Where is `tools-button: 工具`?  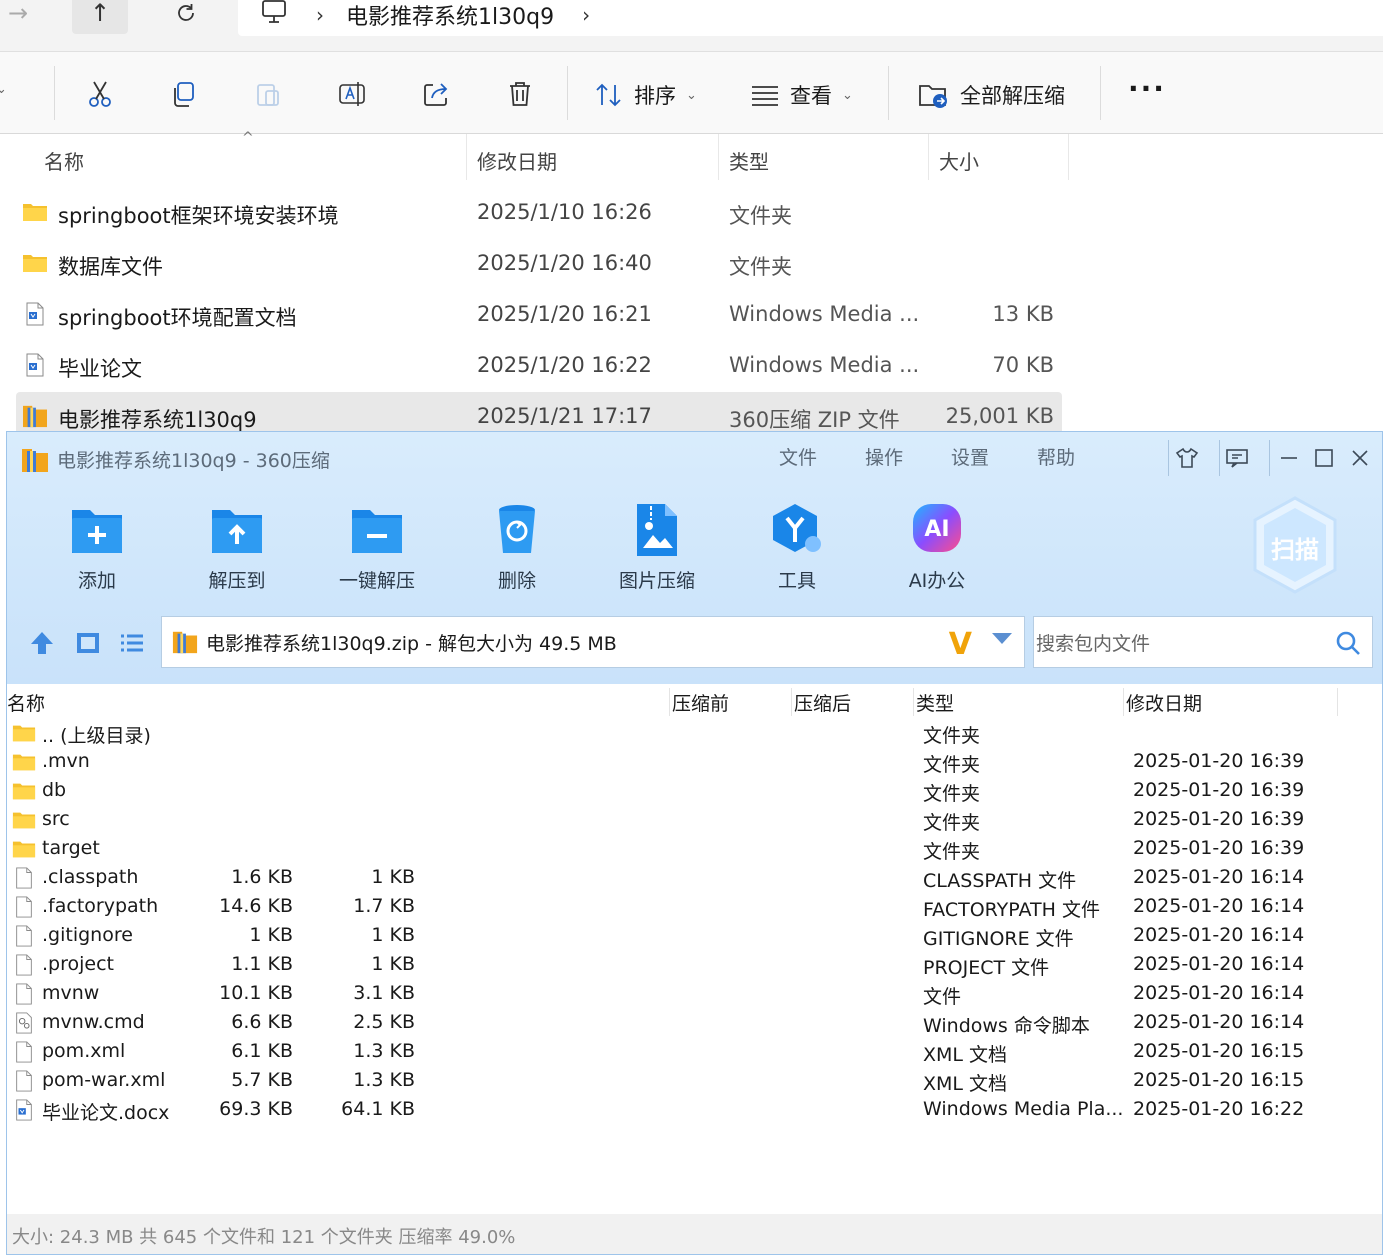
tools-button: 工具 is located at coordinates (797, 552).